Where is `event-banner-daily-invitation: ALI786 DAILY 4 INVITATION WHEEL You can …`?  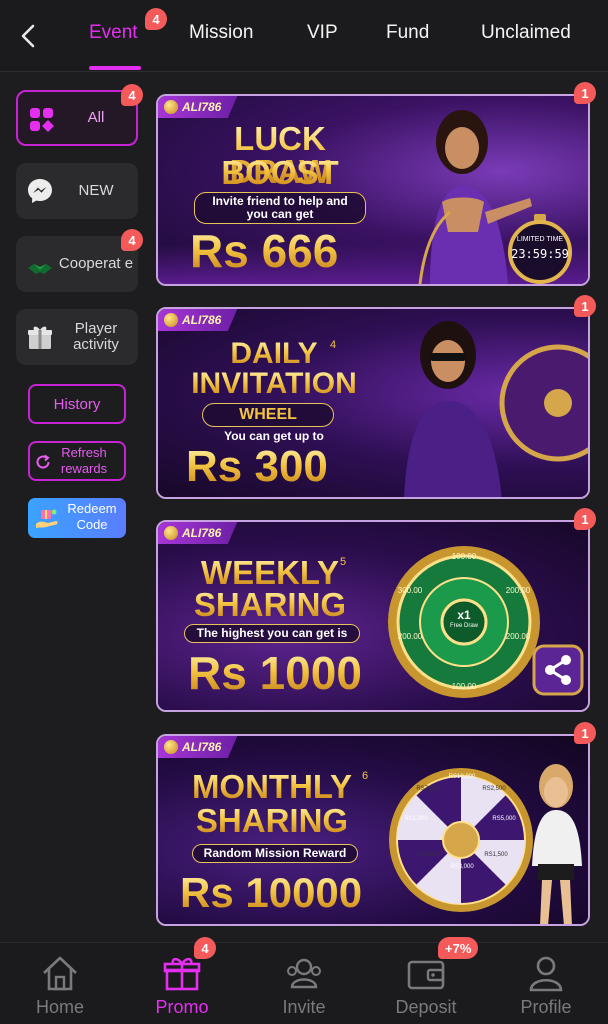 event-banner-daily-invitation: ALI786 DAILY 4 INVITATION WHEEL You can … is located at coordinates (373, 403).